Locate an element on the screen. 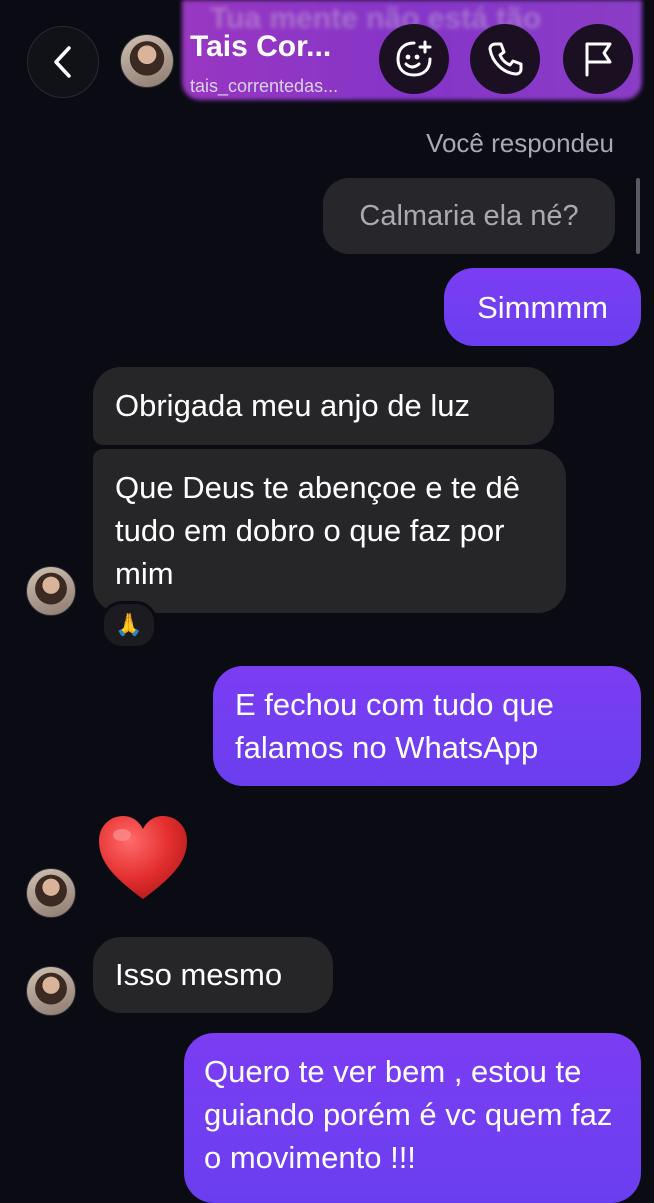  message-bubble-sent: Simmmm is located at coordinates (542, 307).